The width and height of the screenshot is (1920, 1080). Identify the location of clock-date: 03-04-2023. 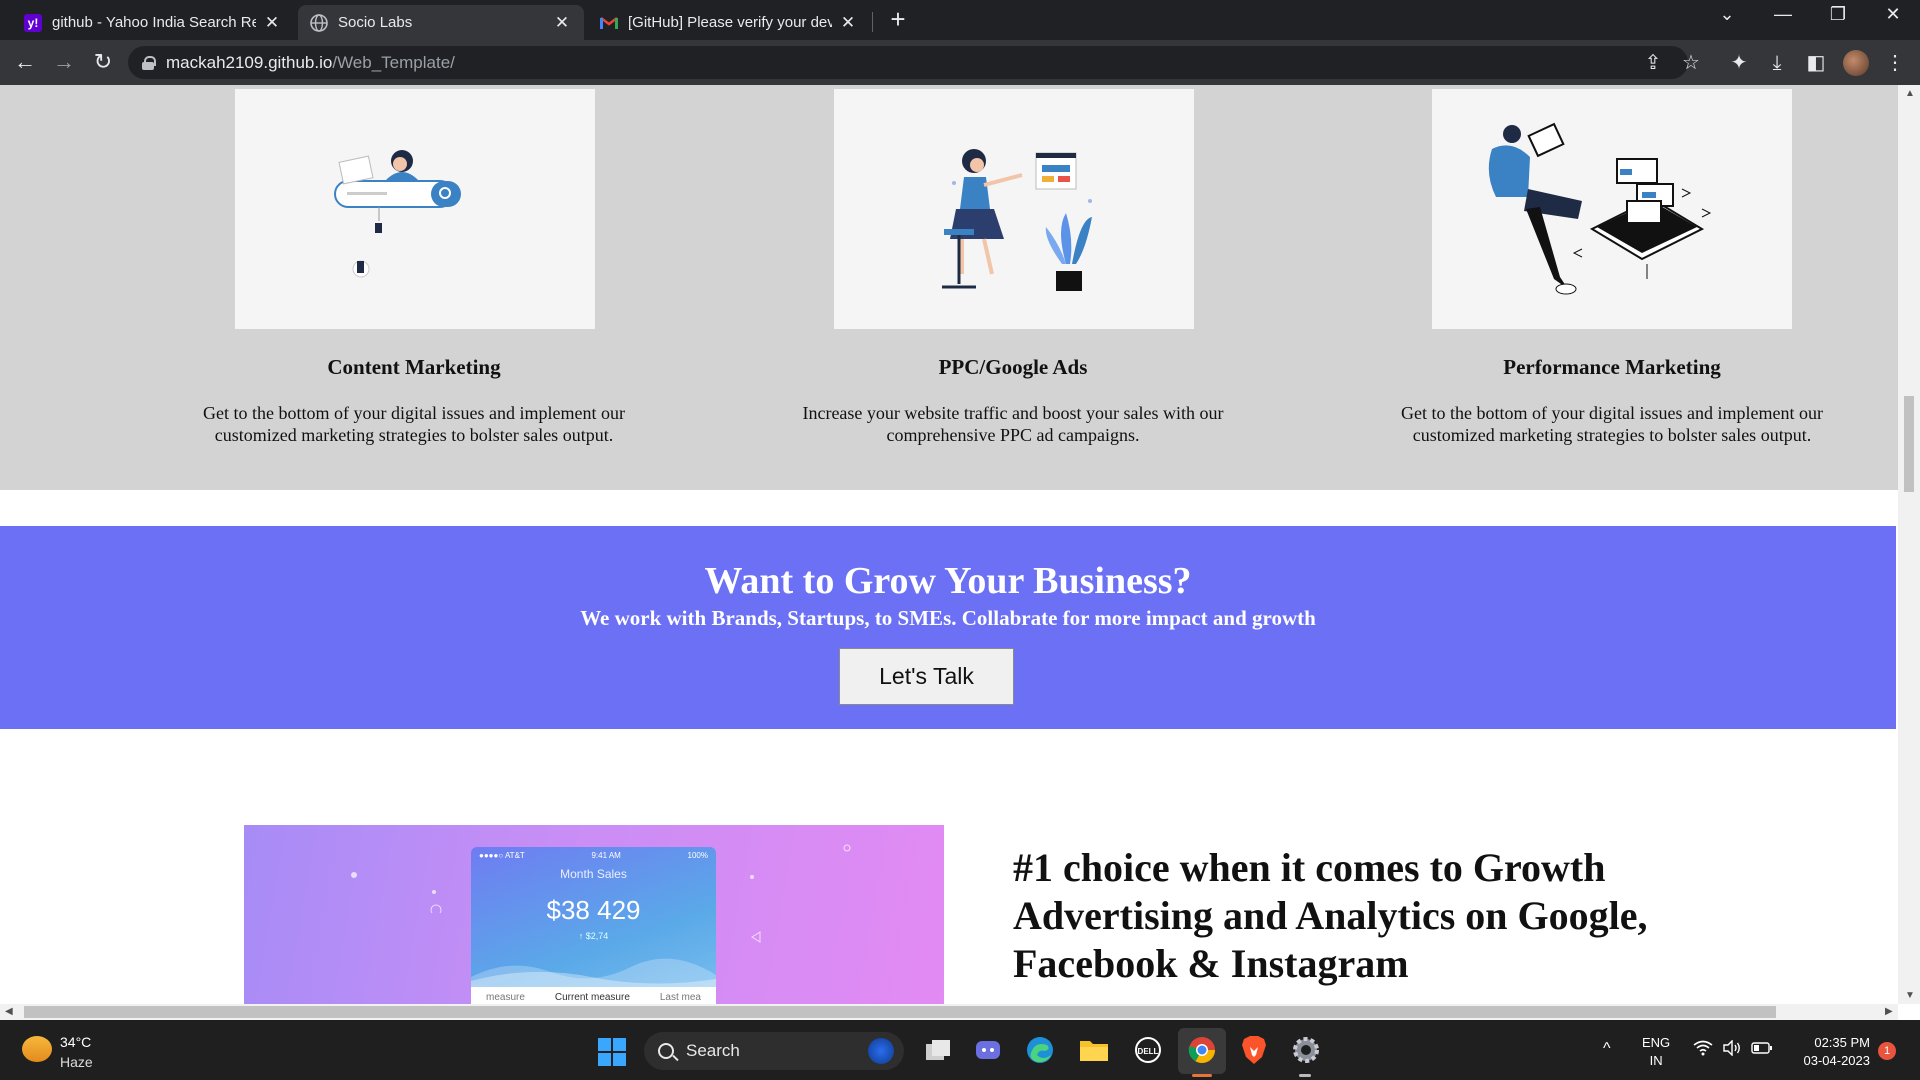
(1837, 1060).